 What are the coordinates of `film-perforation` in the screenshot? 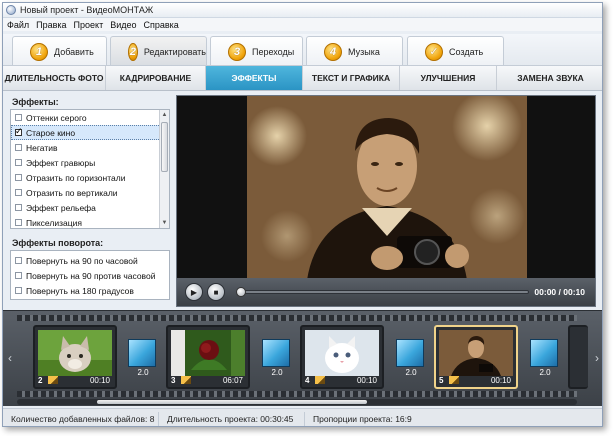 It's located at (297, 318).